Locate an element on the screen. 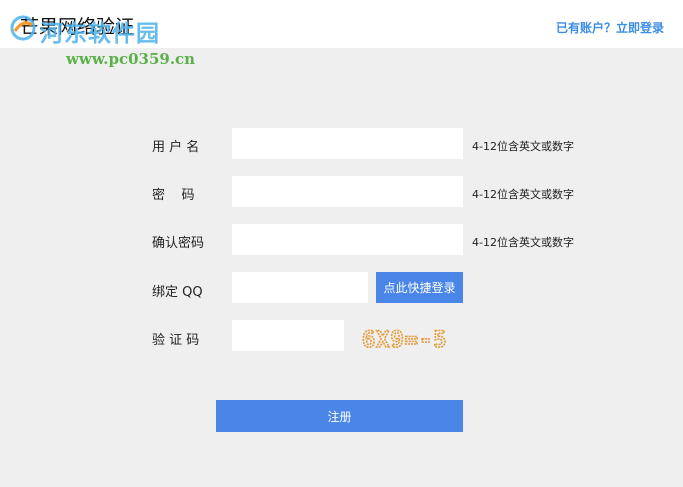 Image resolution: width=683 pixels, height=487 pixels. svg-text: 6X9=-5 is located at coordinates (404, 340).